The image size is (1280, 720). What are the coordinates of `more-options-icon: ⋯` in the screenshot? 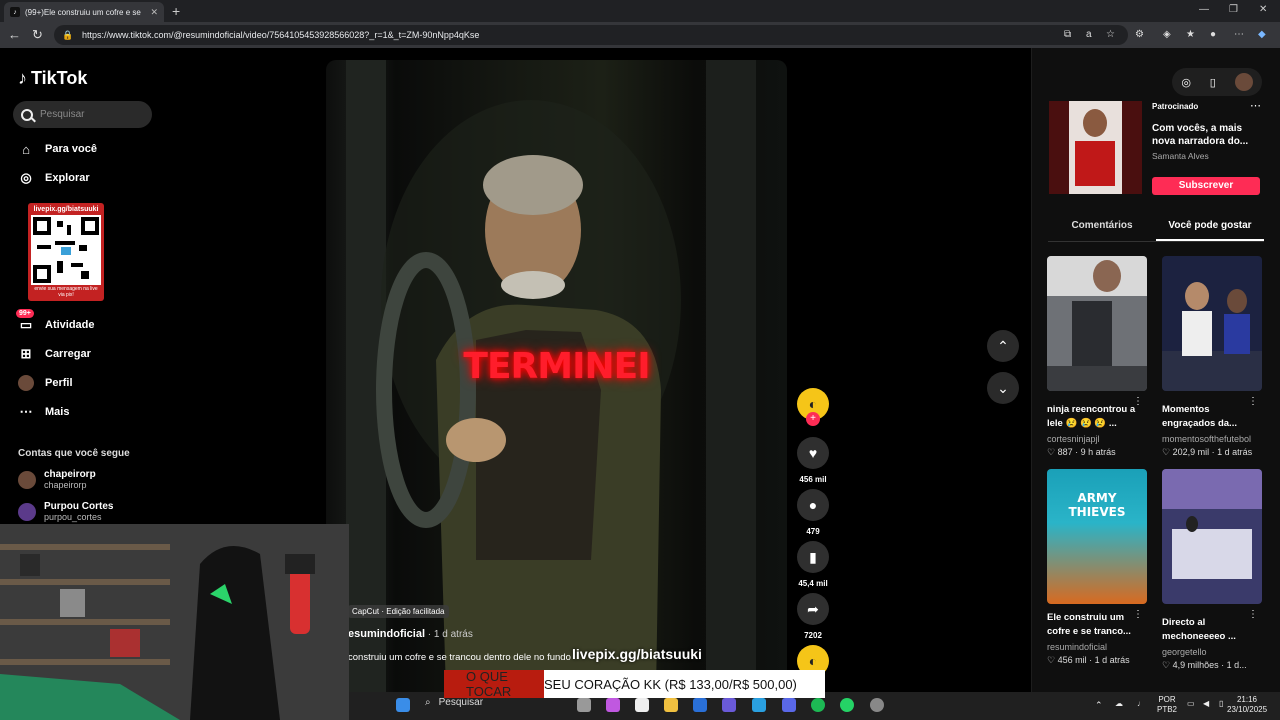 It's located at (1255, 105).